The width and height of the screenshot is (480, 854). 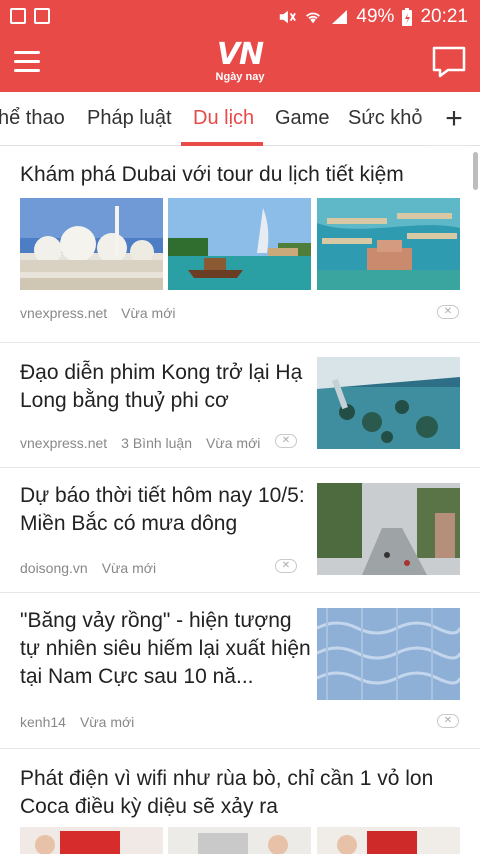 What do you see at coordinates (313, 18) in the screenshot?
I see `wifi-icon` at bounding box center [313, 18].